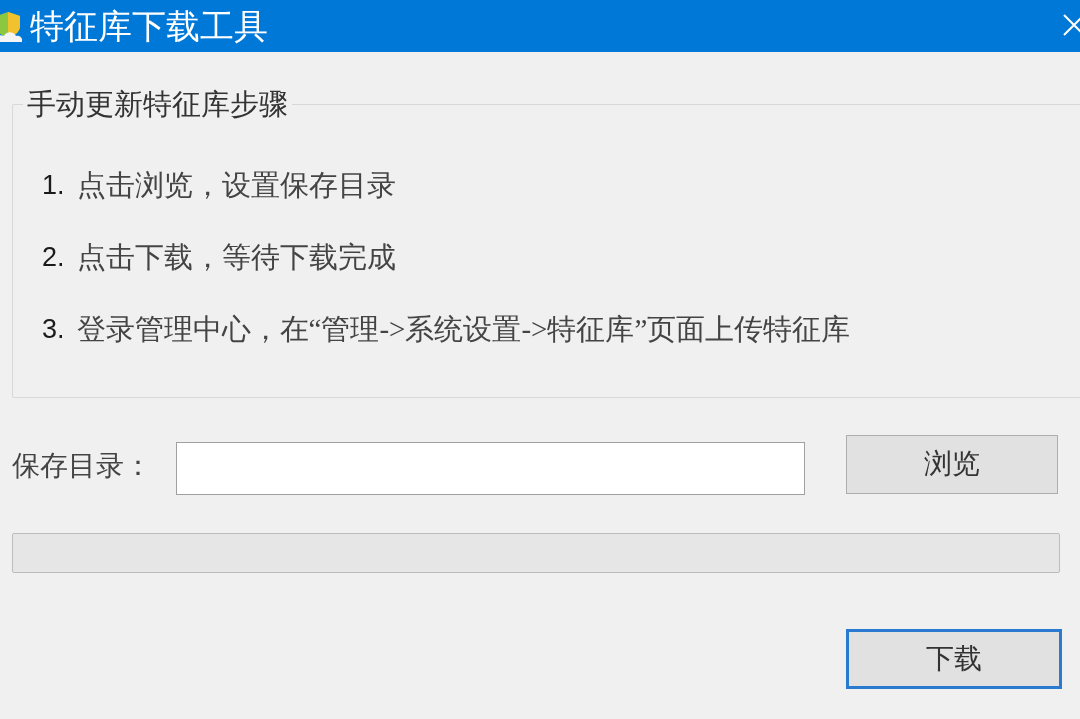 The width and height of the screenshot is (1080, 719). What do you see at coordinates (236, 257) in the screenshot?
I see `step-text: 点击下载，等待下载完成` at bounding box center [236, 257].